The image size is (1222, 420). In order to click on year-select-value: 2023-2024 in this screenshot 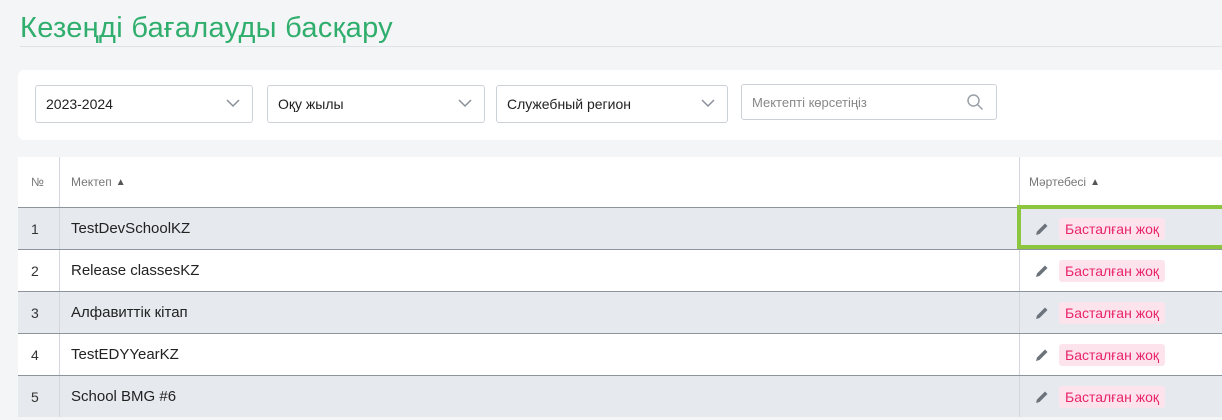, I will do `click(79, 104)`.